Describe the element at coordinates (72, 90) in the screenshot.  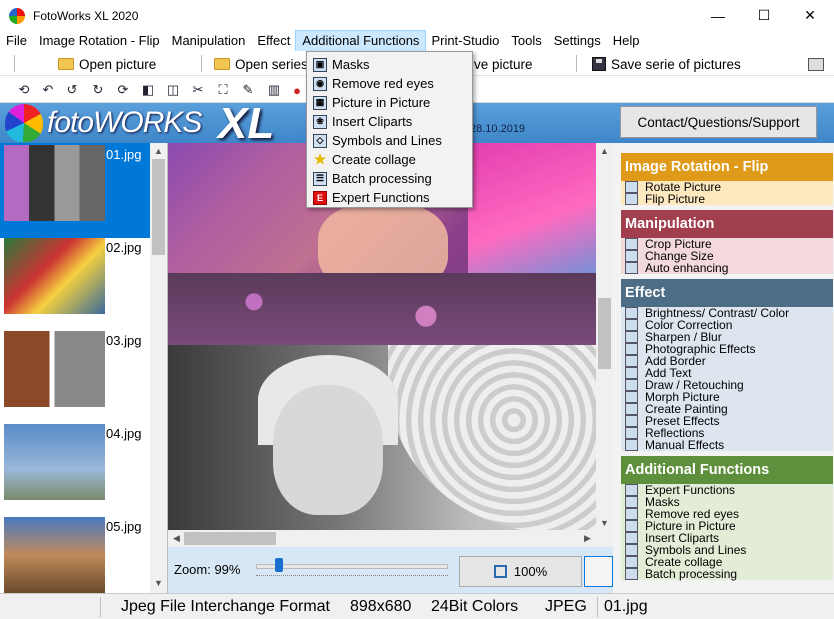
I see `undo-icon: ↺` at that location.